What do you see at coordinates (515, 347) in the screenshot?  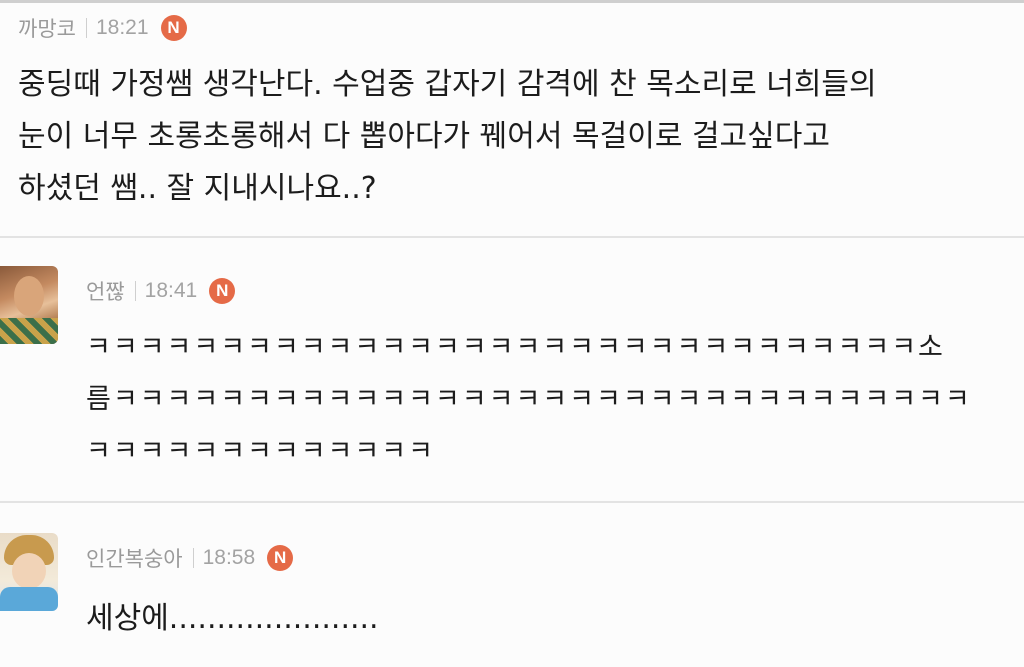 I see `comment-line: ㅋㅋㅋㅋㅋㅋㅋㅋㅋㅋㅋㅋㅋㅋㅋㅋㅋㅋㅋㅋㅋㅋㅋㅋㅋㅋㅋㅋㅋㅋㅋ소` at bounding box center [515, 347].